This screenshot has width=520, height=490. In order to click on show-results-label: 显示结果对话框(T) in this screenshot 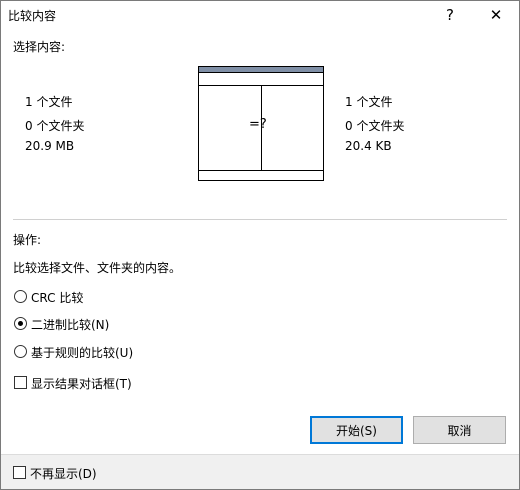, I will do `click(81, 383)`.